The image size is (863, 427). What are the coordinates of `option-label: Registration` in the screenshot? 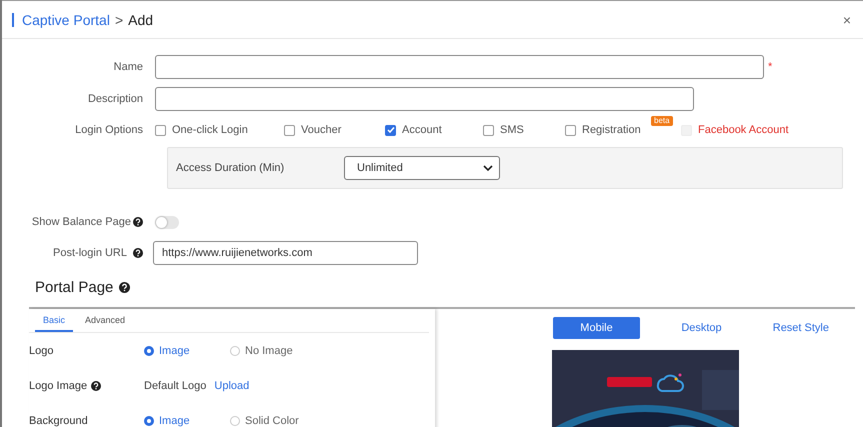 It's located at (611, 130).